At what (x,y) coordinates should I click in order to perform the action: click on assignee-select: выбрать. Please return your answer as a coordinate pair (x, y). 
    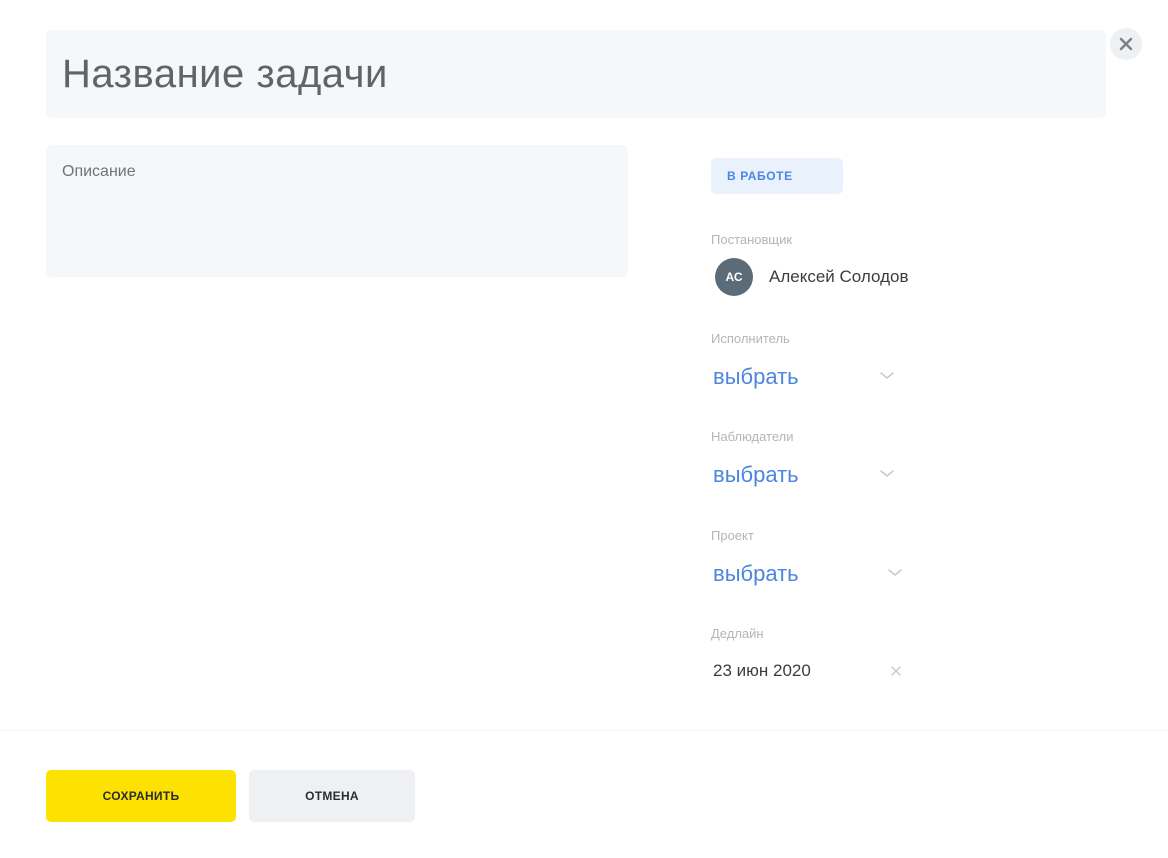
    Looking at the image, I should click on (813, 377).